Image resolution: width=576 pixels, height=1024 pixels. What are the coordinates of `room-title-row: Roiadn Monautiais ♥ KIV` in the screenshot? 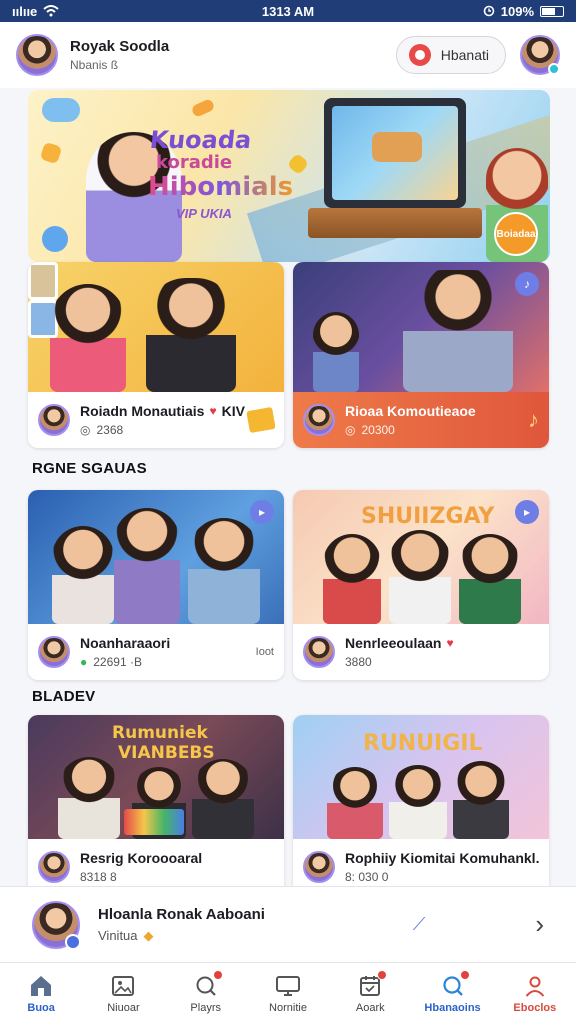 It's located at (164, 411).